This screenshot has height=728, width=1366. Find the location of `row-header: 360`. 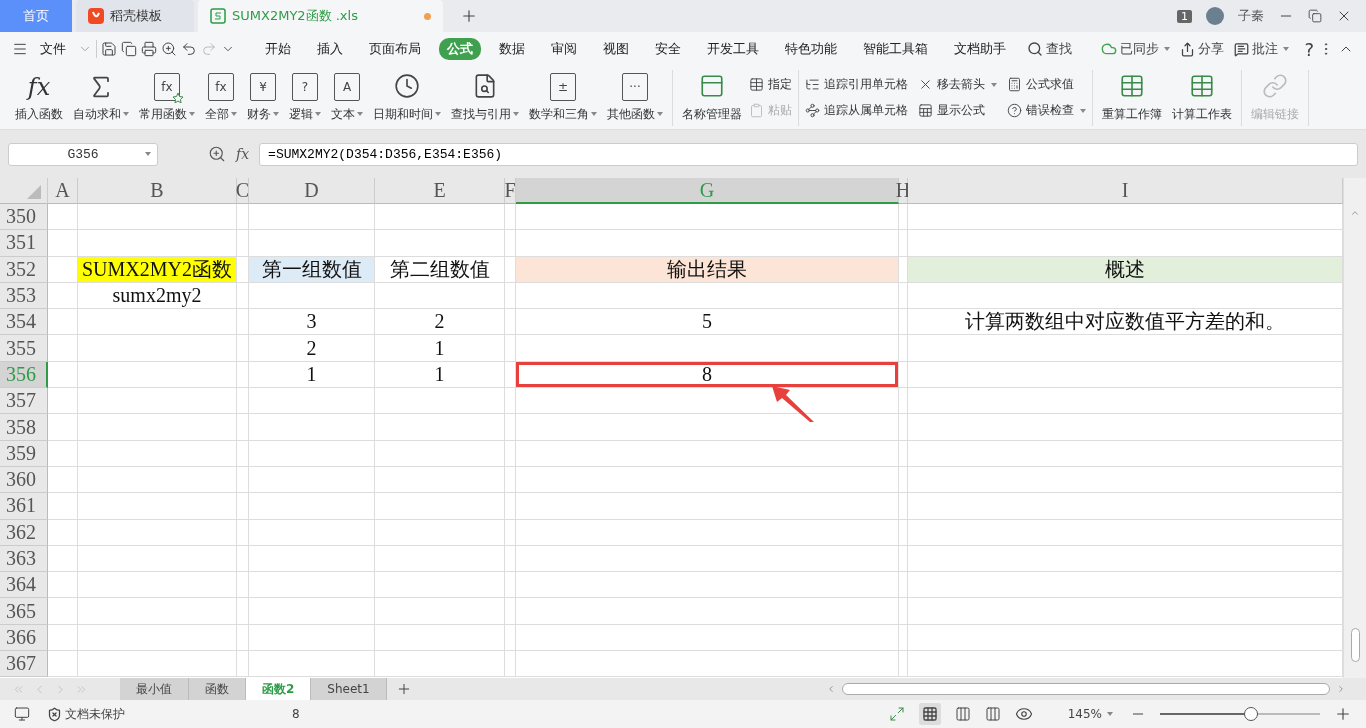

row-header: 360 is located at coordinates (24, 480).